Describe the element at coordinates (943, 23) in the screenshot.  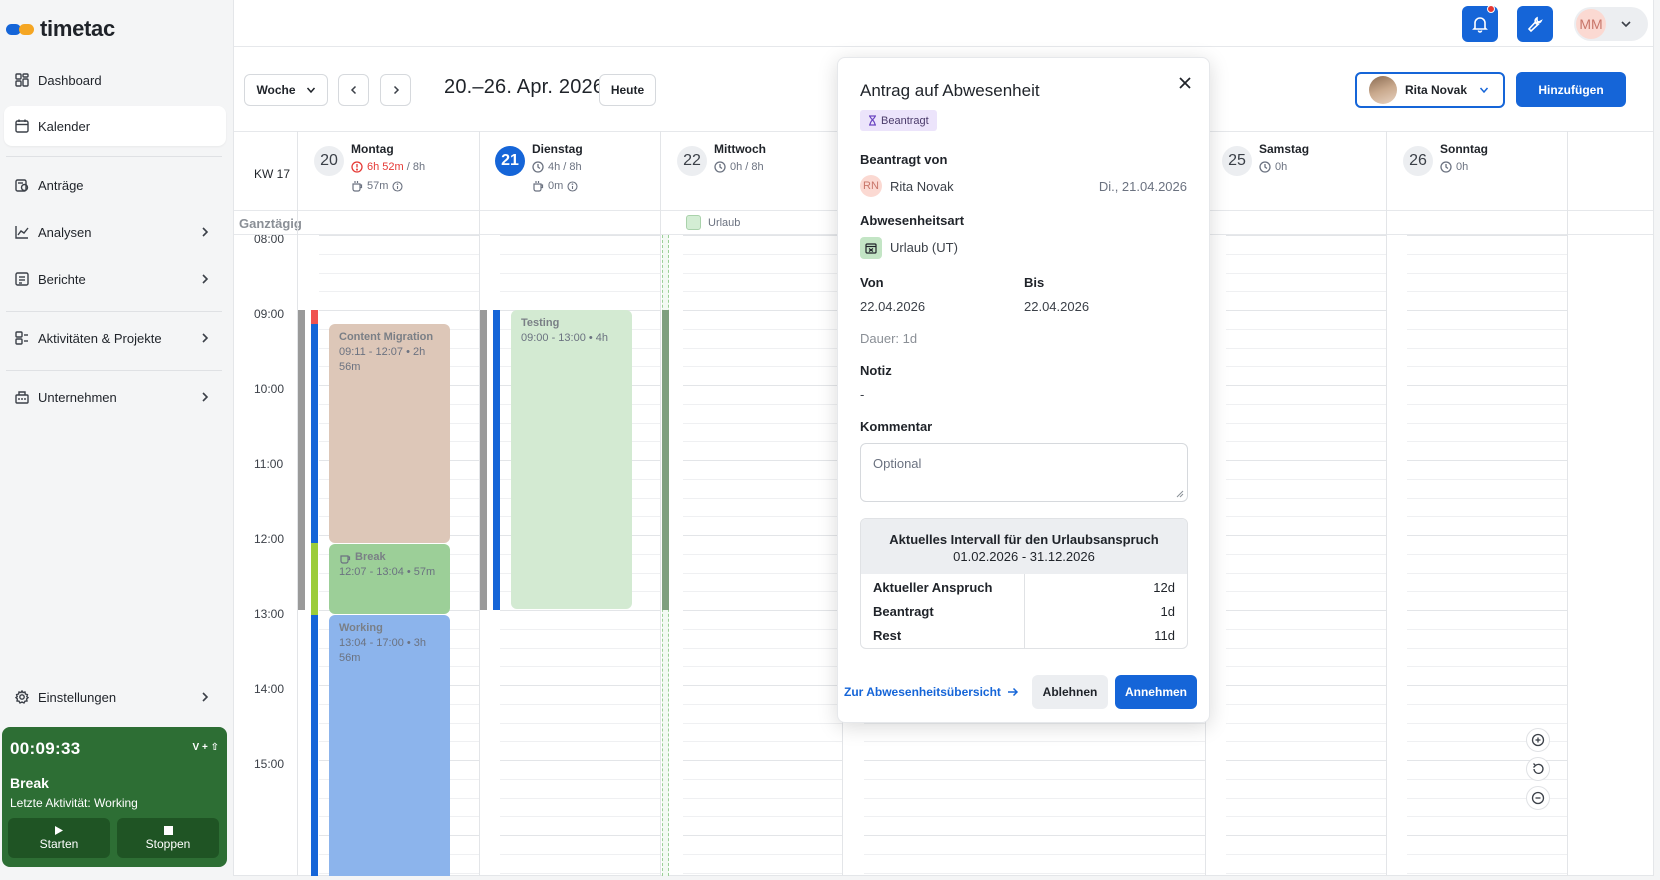
I see `topbar: MM` at that location.